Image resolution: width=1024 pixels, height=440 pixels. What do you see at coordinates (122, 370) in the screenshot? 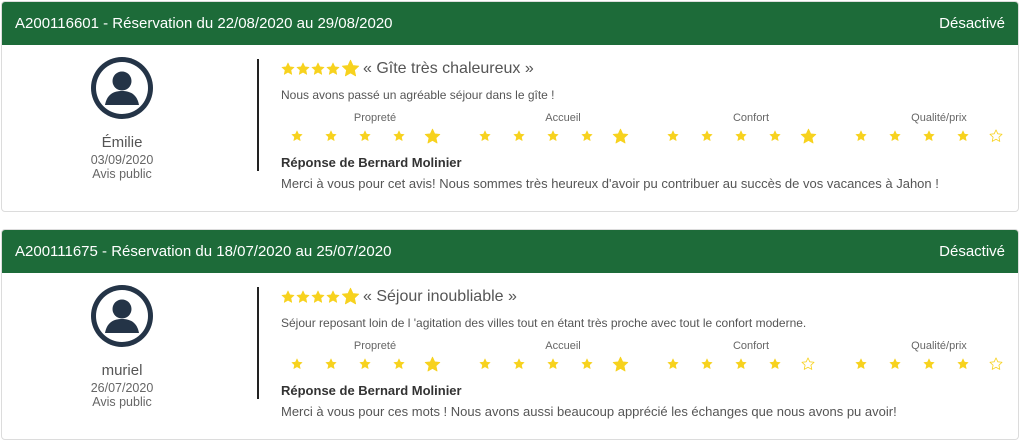
I see `reviewer-name: muriel` at bounding box center [122, 370].